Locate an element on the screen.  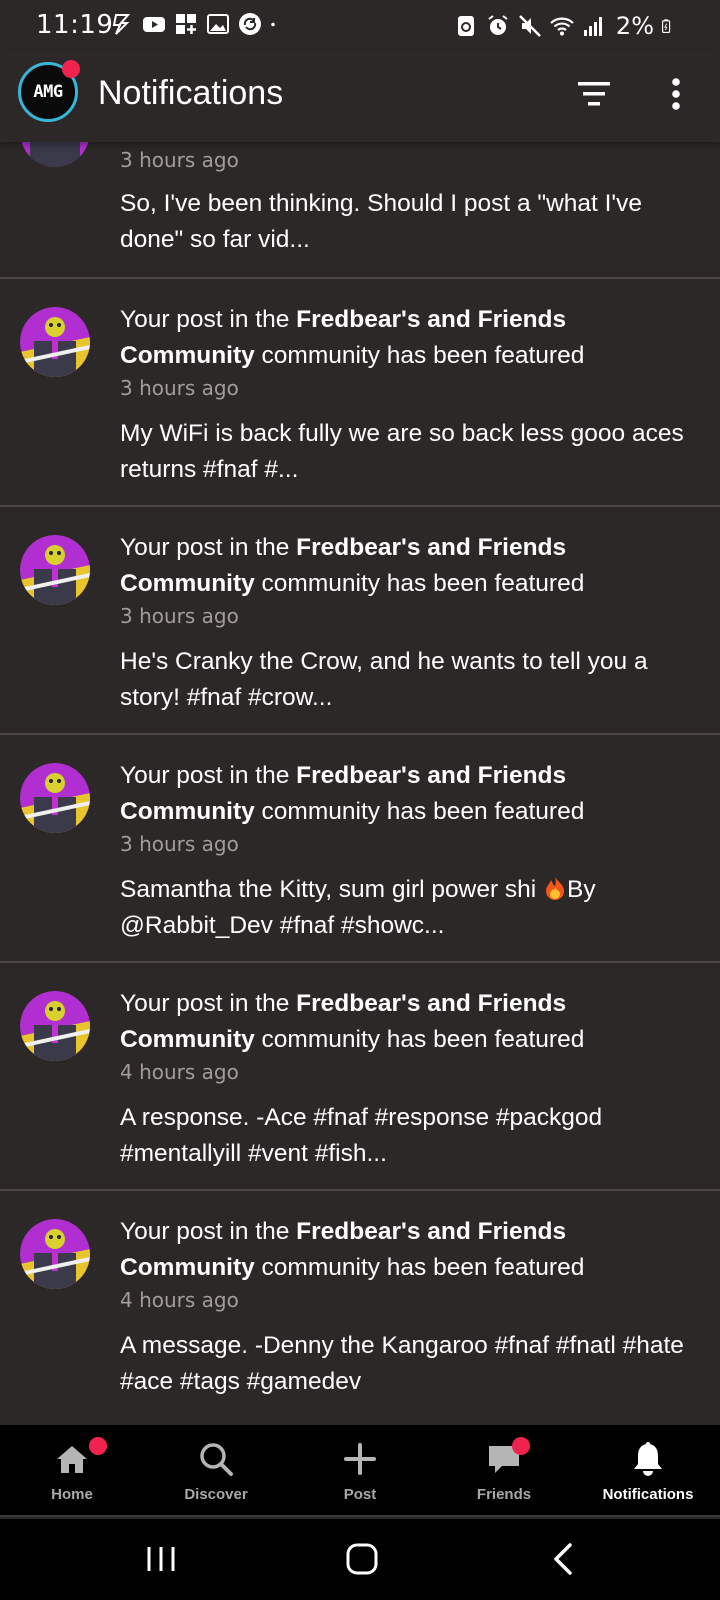
home-circle-icon is located at coordinates (362, 1559).